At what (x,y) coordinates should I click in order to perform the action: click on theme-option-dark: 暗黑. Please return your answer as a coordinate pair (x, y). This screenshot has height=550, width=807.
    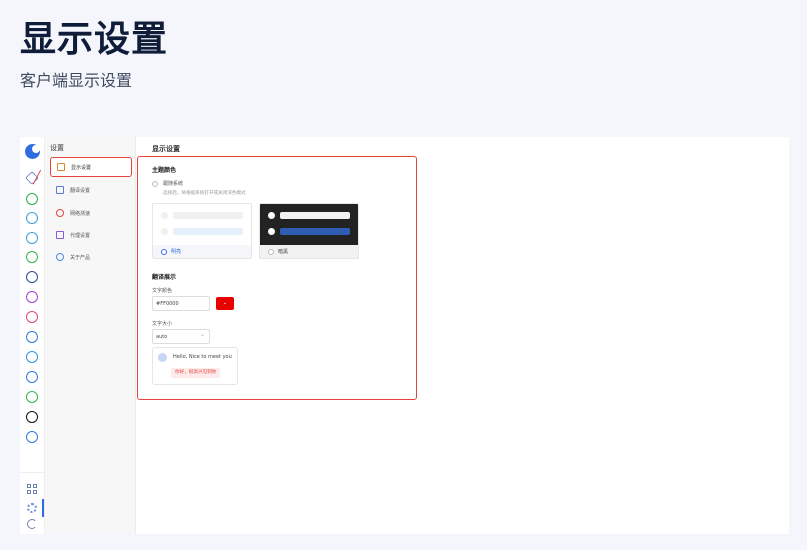
    Looking at the image, I should click on (309, 231).